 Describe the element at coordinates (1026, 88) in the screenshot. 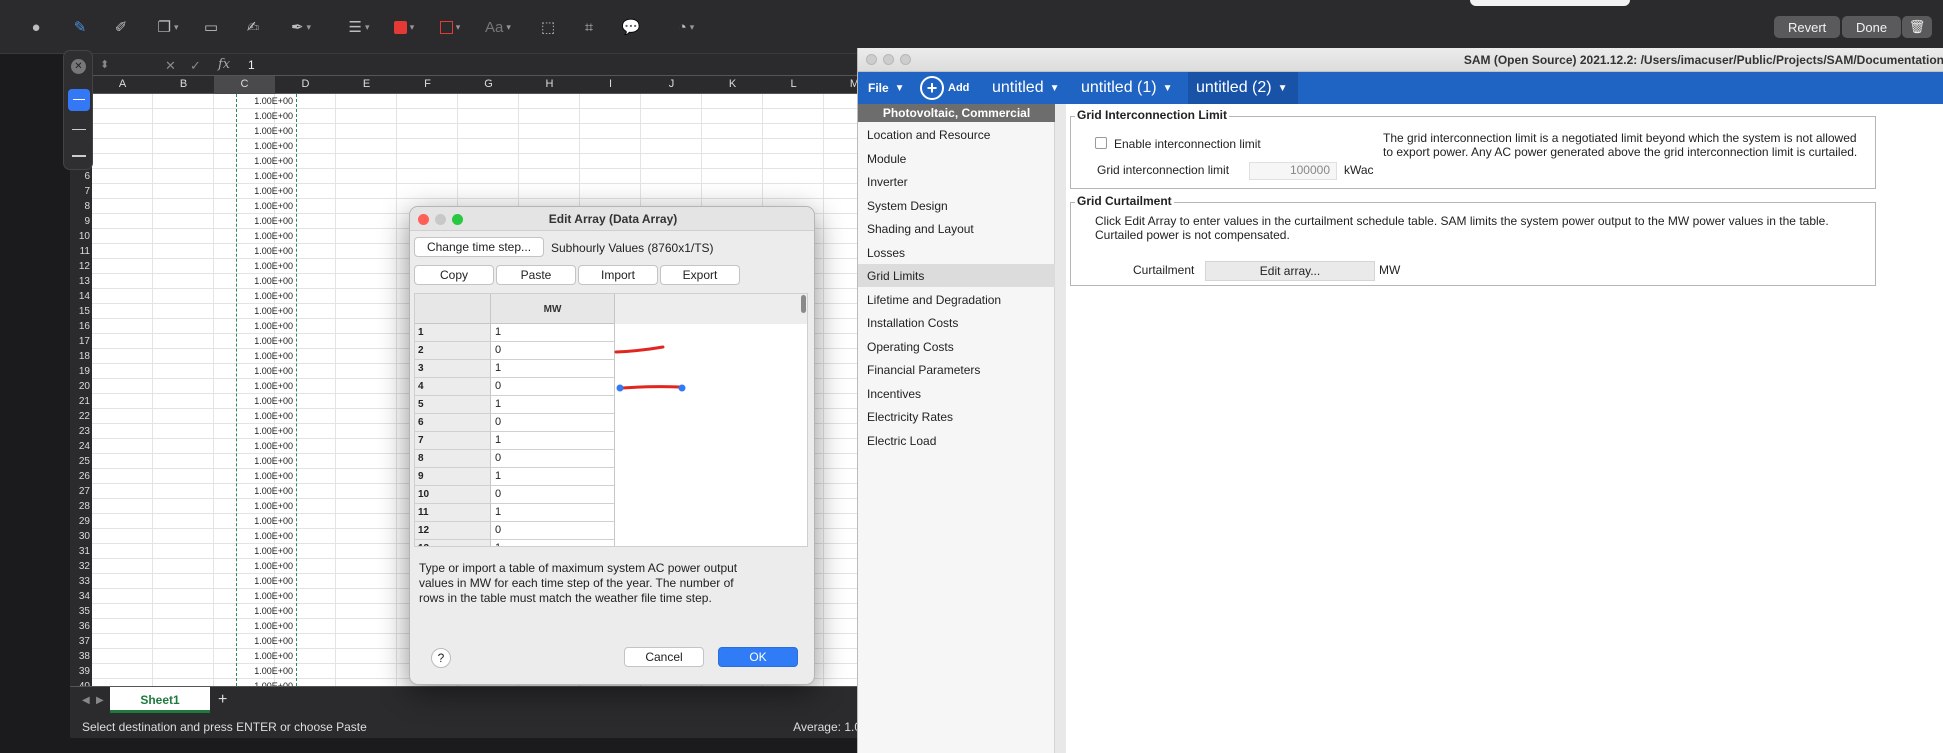

I see `case-tab-0: untitled ▼` at that location.